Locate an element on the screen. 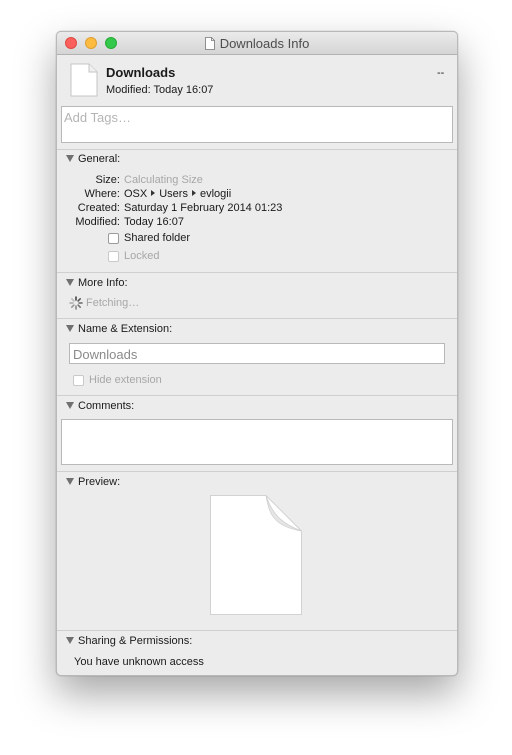 The width and height of the screenshot is (512, 755). comments-section-title: Comments: is located at coordinates (106, 406).